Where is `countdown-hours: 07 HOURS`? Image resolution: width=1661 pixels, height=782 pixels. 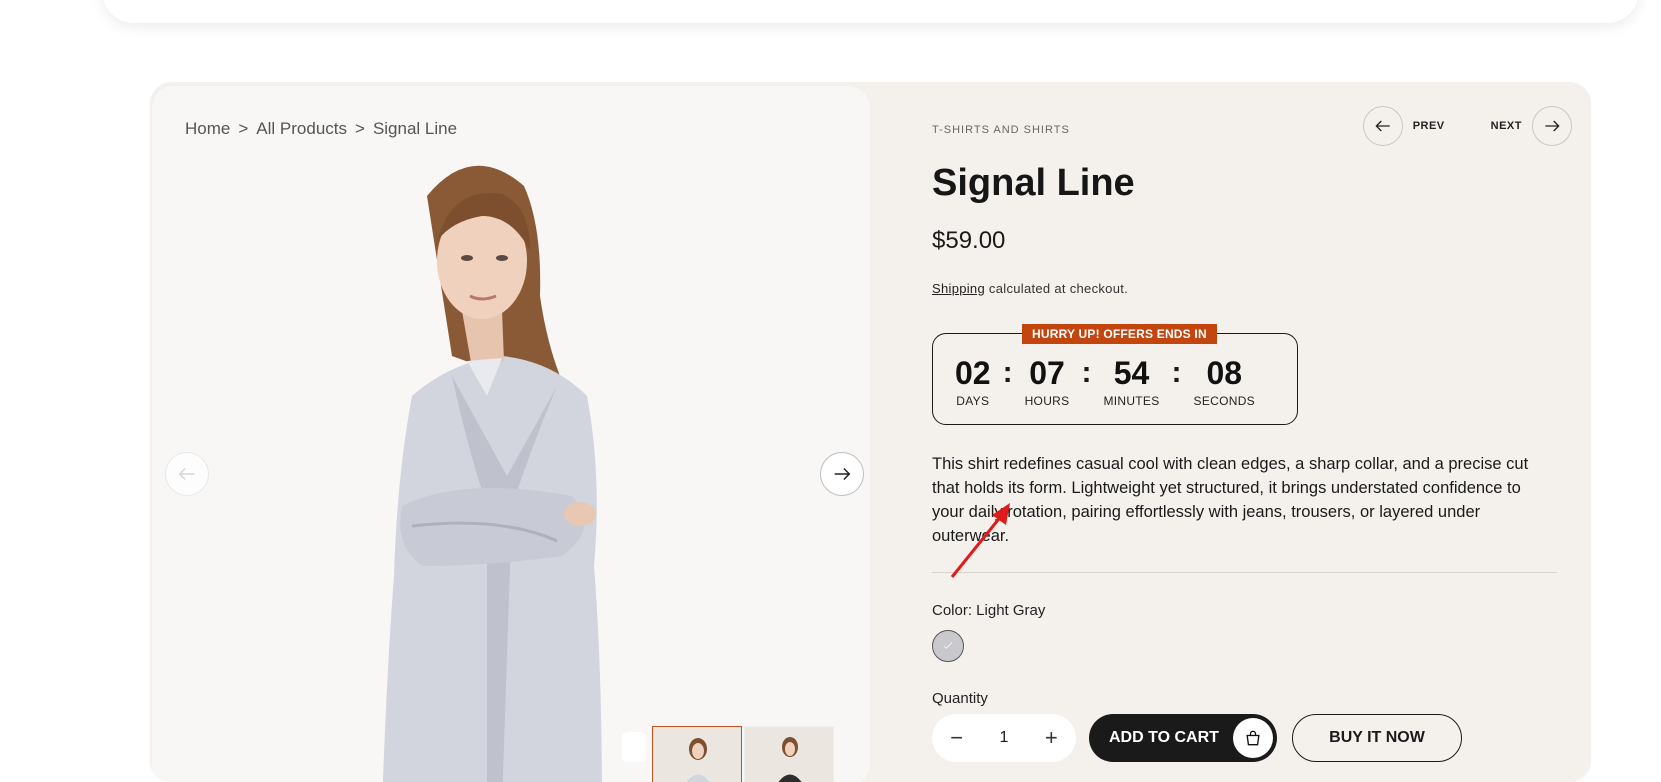
countdown-hours: 07 HOURS is located at coordinates (1047, 382).